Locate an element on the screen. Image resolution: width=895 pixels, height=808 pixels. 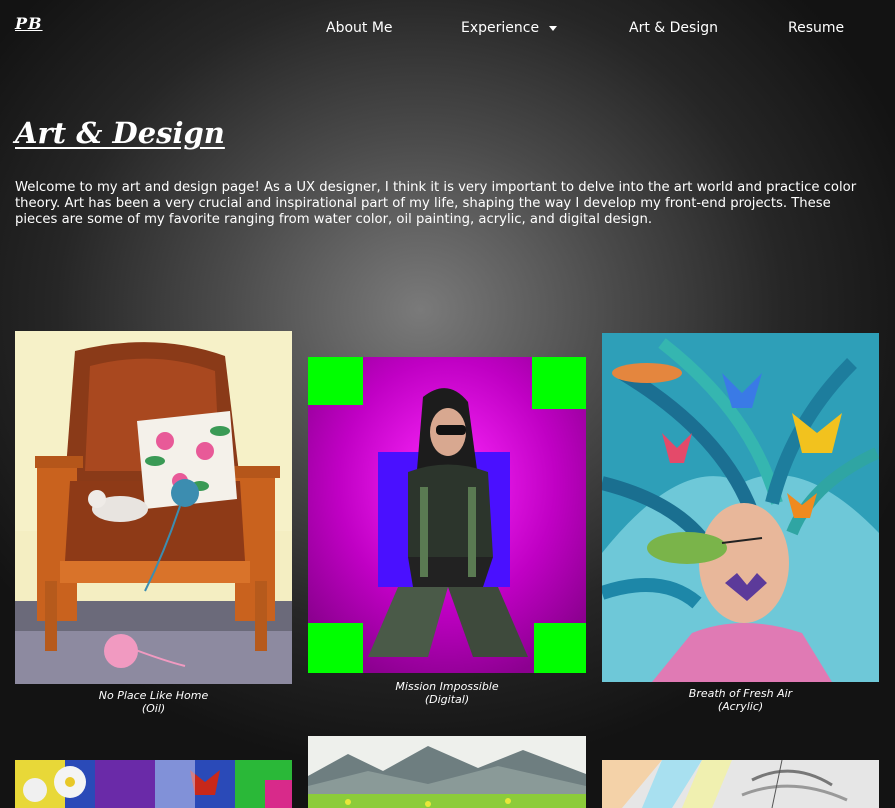
painting-mountains-watercolor-icon is located at coordinates (447, 772).